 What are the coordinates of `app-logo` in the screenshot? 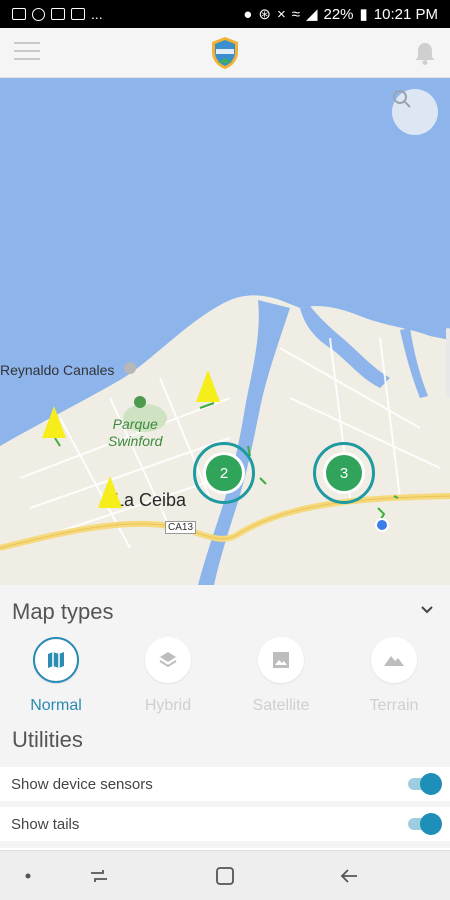 It's located at (225, 53).